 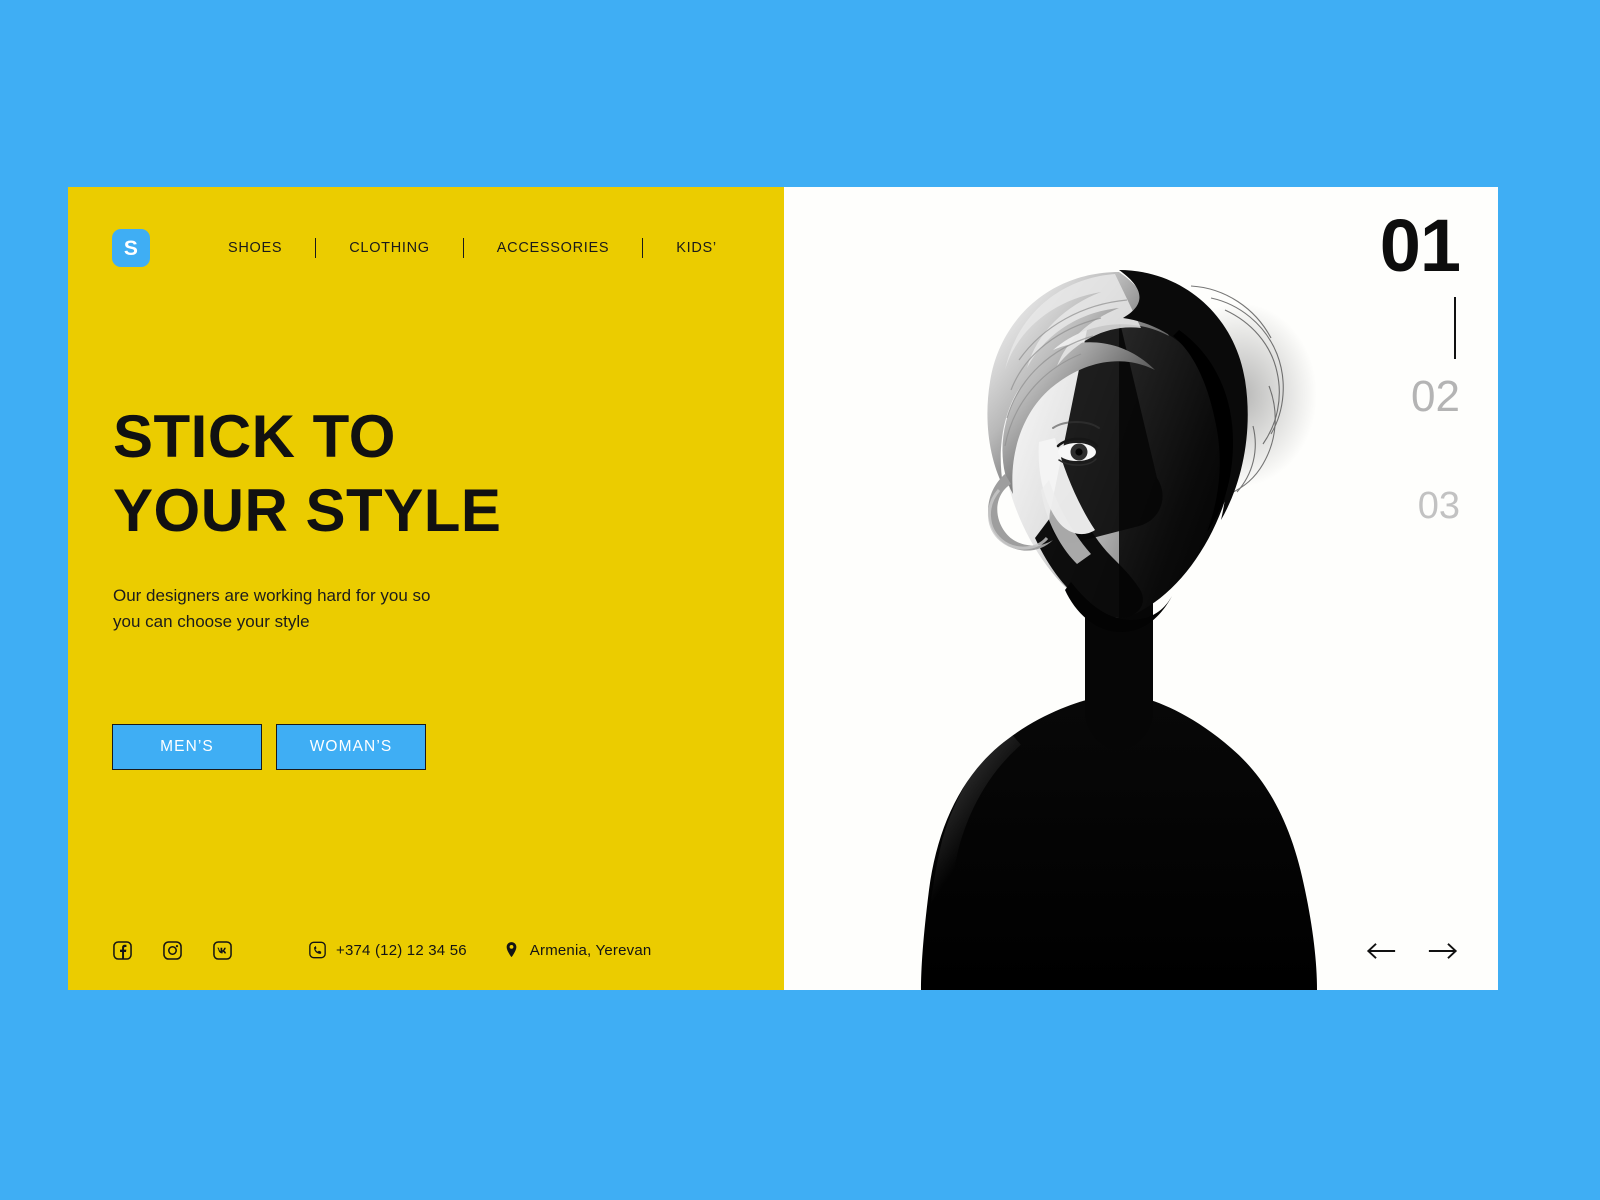 I want to click on slide-counter: 01 02 03, so click(x=1390, y=364).